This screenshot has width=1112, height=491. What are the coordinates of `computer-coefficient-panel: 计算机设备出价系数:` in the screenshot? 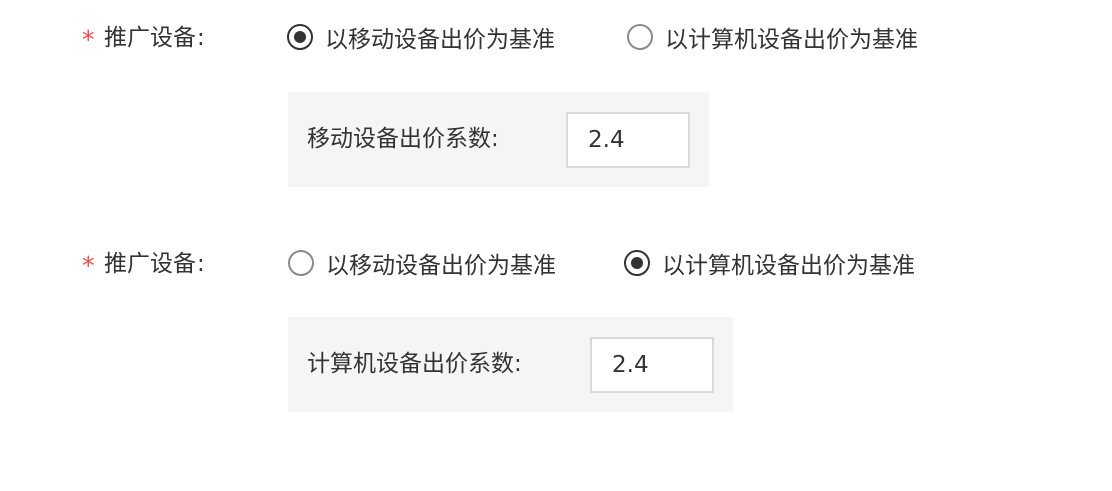 It's located at (510, 364).